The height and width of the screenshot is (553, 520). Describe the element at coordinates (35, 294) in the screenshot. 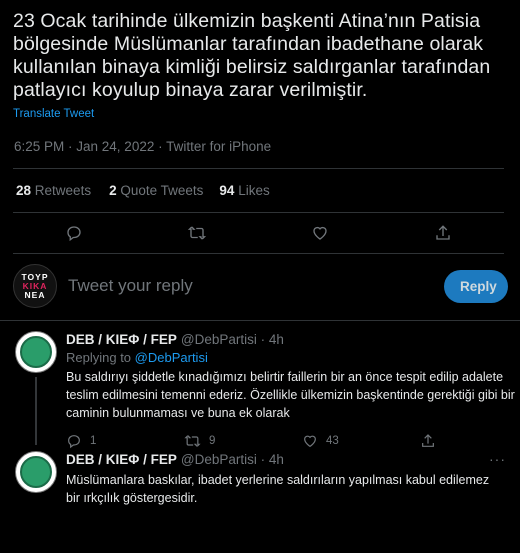

I see `avatar-text: NEA` at that location.